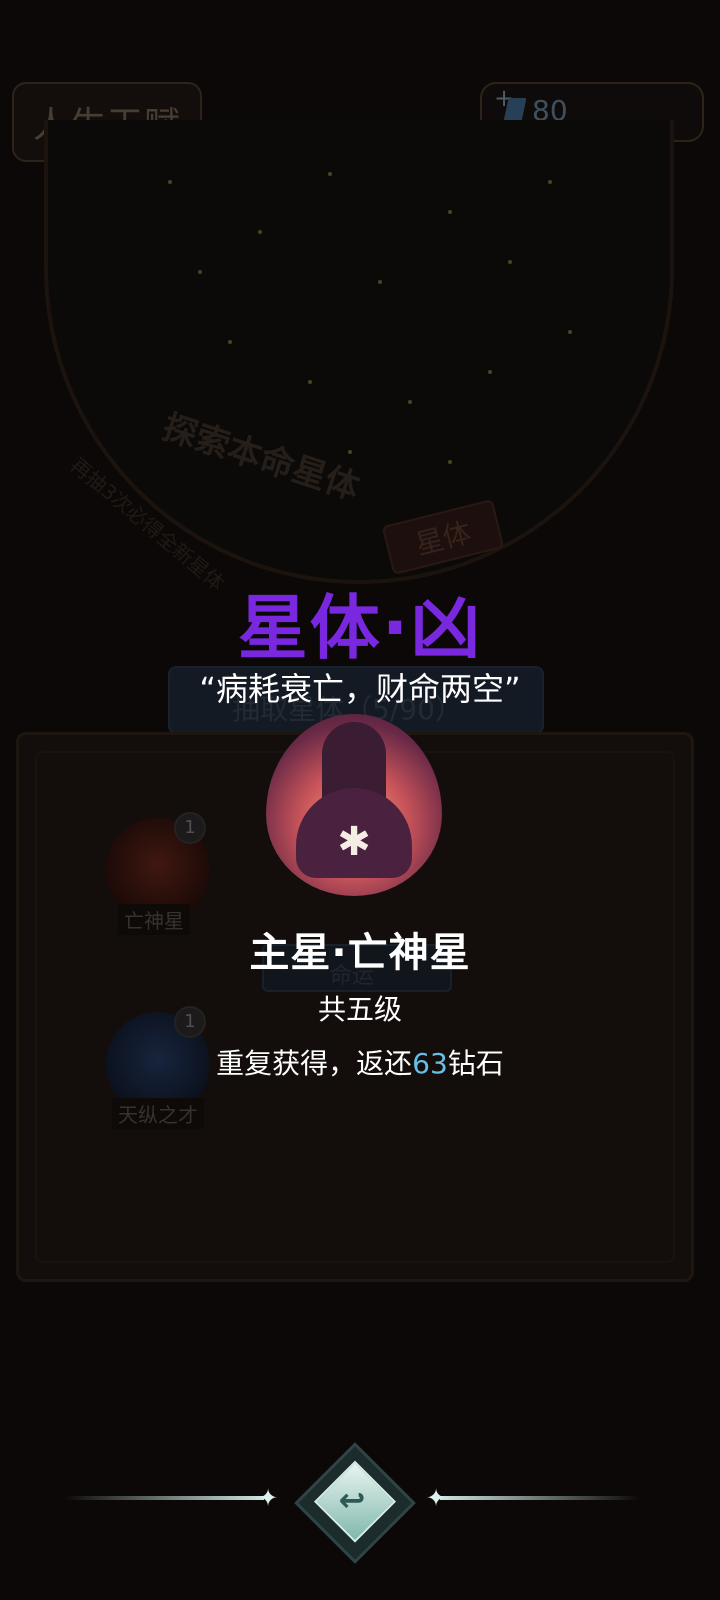 The height and width of the screenshot is (1600, 720). Describe the element at coordinates (314, 1063) in the screenshot. I see `refund-prefix: 重复获得，返还` at that location.